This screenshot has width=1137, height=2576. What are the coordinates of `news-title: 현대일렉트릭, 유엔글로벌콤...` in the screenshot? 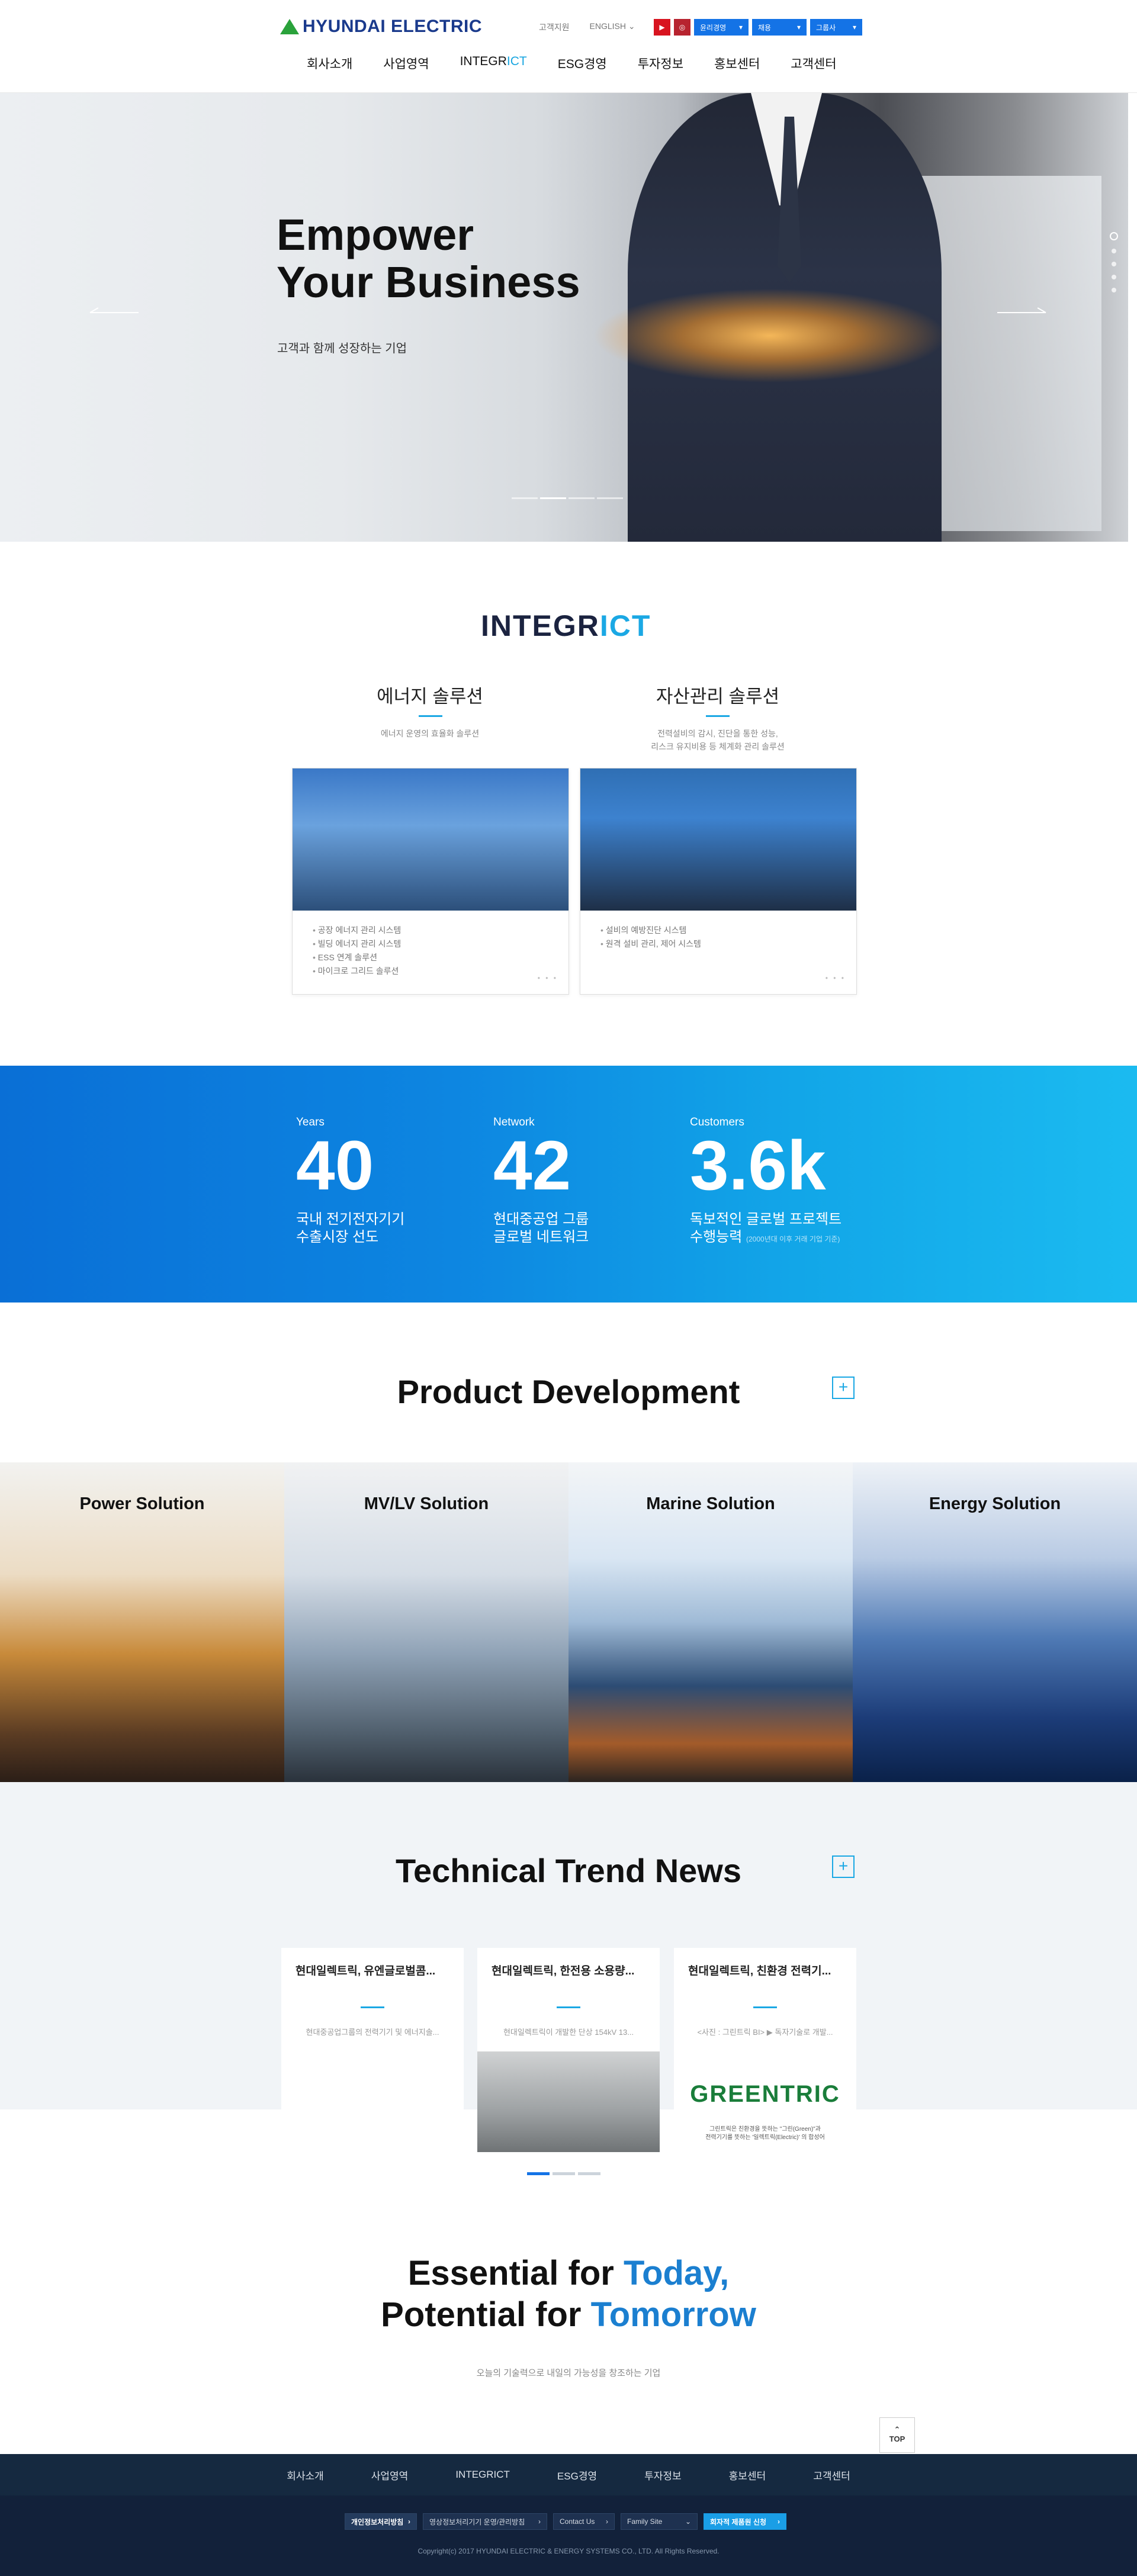 It's located at (366, 1971).